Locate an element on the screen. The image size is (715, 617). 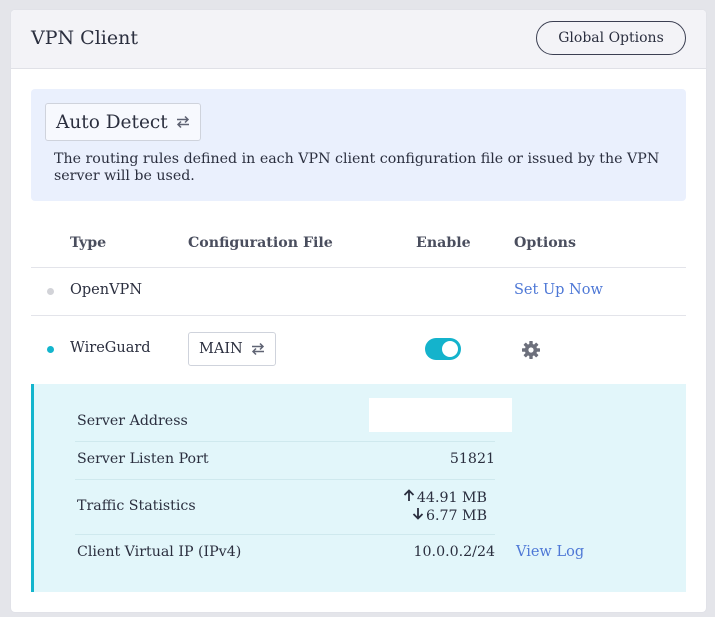
global-options-button: Global Options is located at coordinates (611, 38).